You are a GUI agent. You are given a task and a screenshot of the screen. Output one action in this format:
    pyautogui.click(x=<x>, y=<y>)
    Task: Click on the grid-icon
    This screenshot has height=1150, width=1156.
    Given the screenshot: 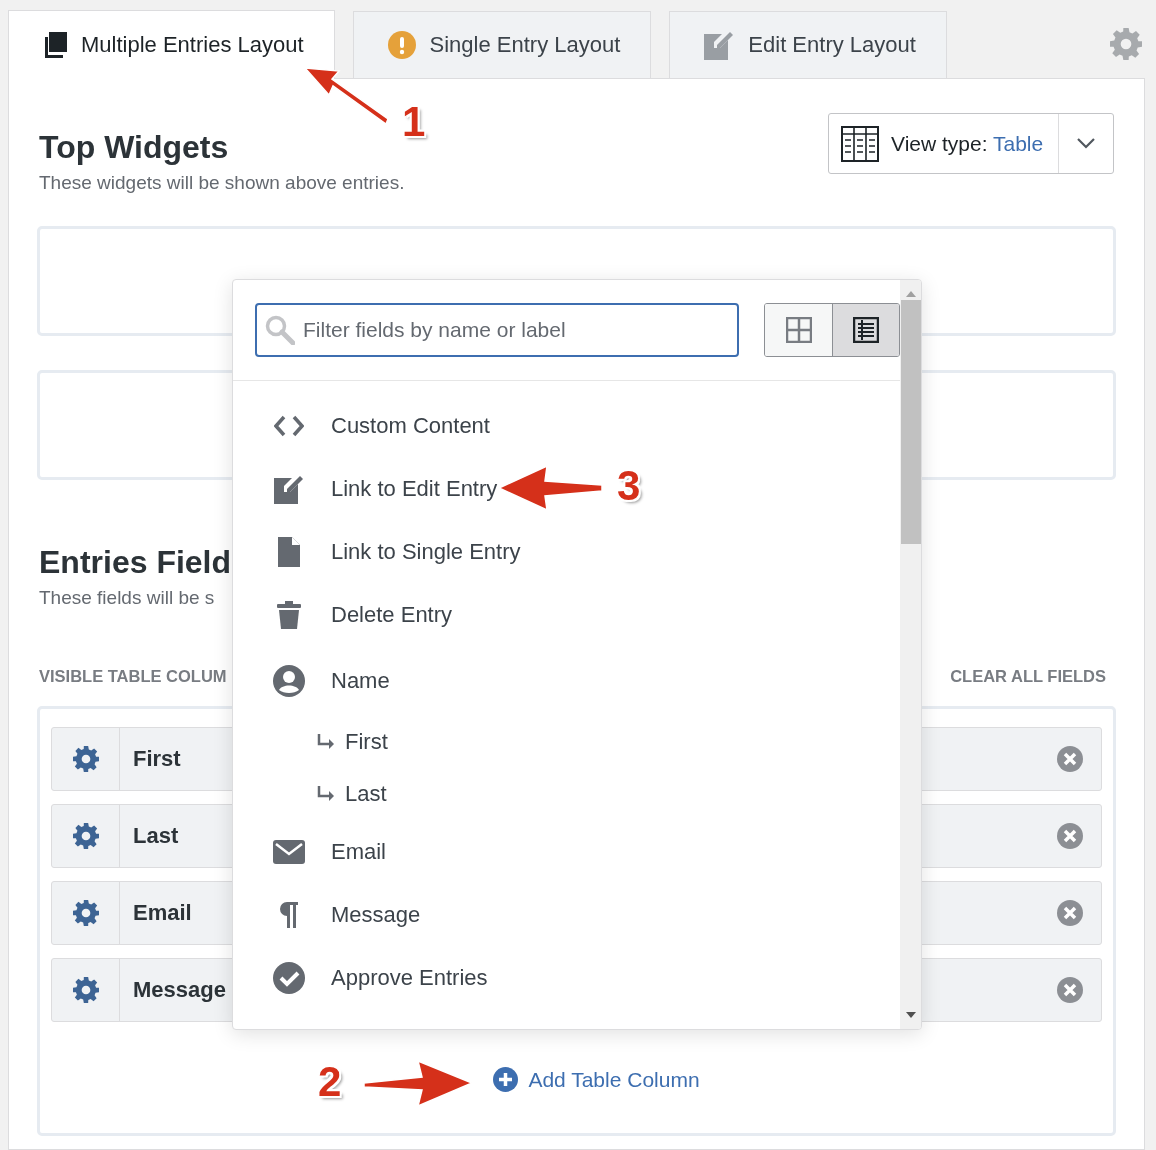 What is the action you would take?
    pyautogui.click(x=798, y=330)
    